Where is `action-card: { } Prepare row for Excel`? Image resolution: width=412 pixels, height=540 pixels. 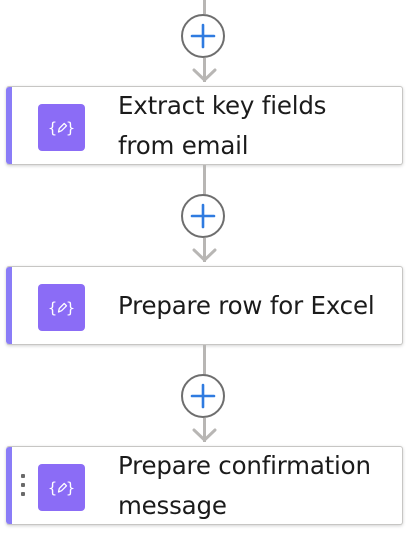 action-card: { } Prepare row for Excel is located at coordinates (204, 305).